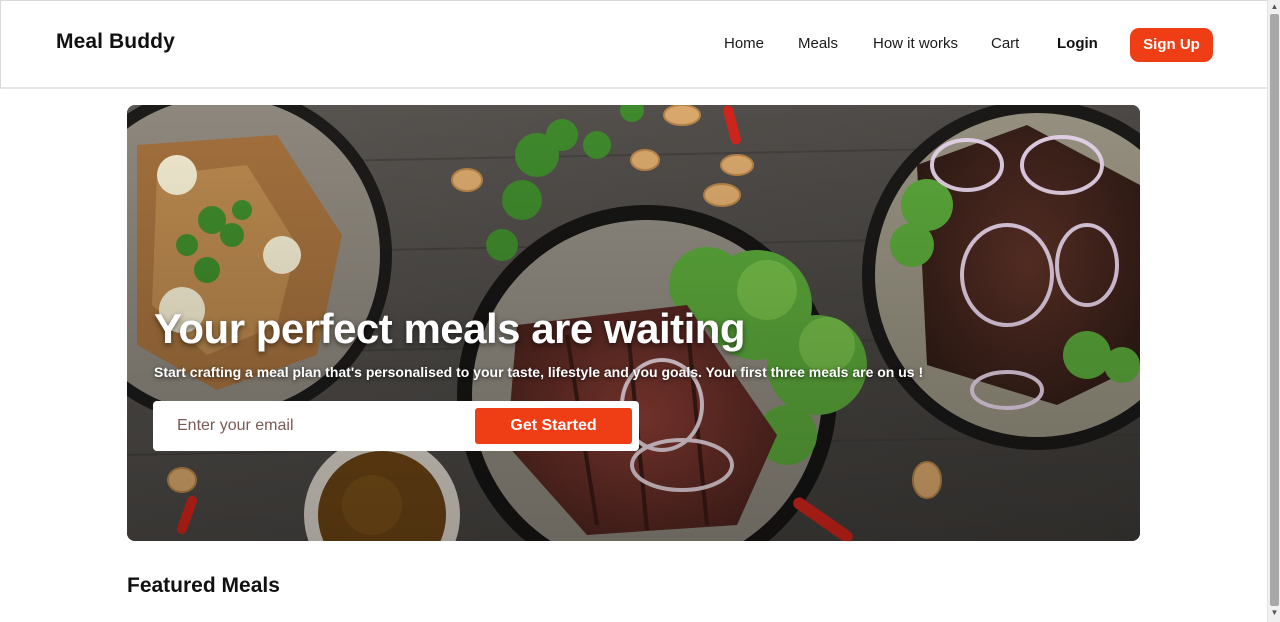 Image resolution: width=1280 pixels, height=622 pixels. I want to click on nav-cart-link: Cart, so click(1005, 43).